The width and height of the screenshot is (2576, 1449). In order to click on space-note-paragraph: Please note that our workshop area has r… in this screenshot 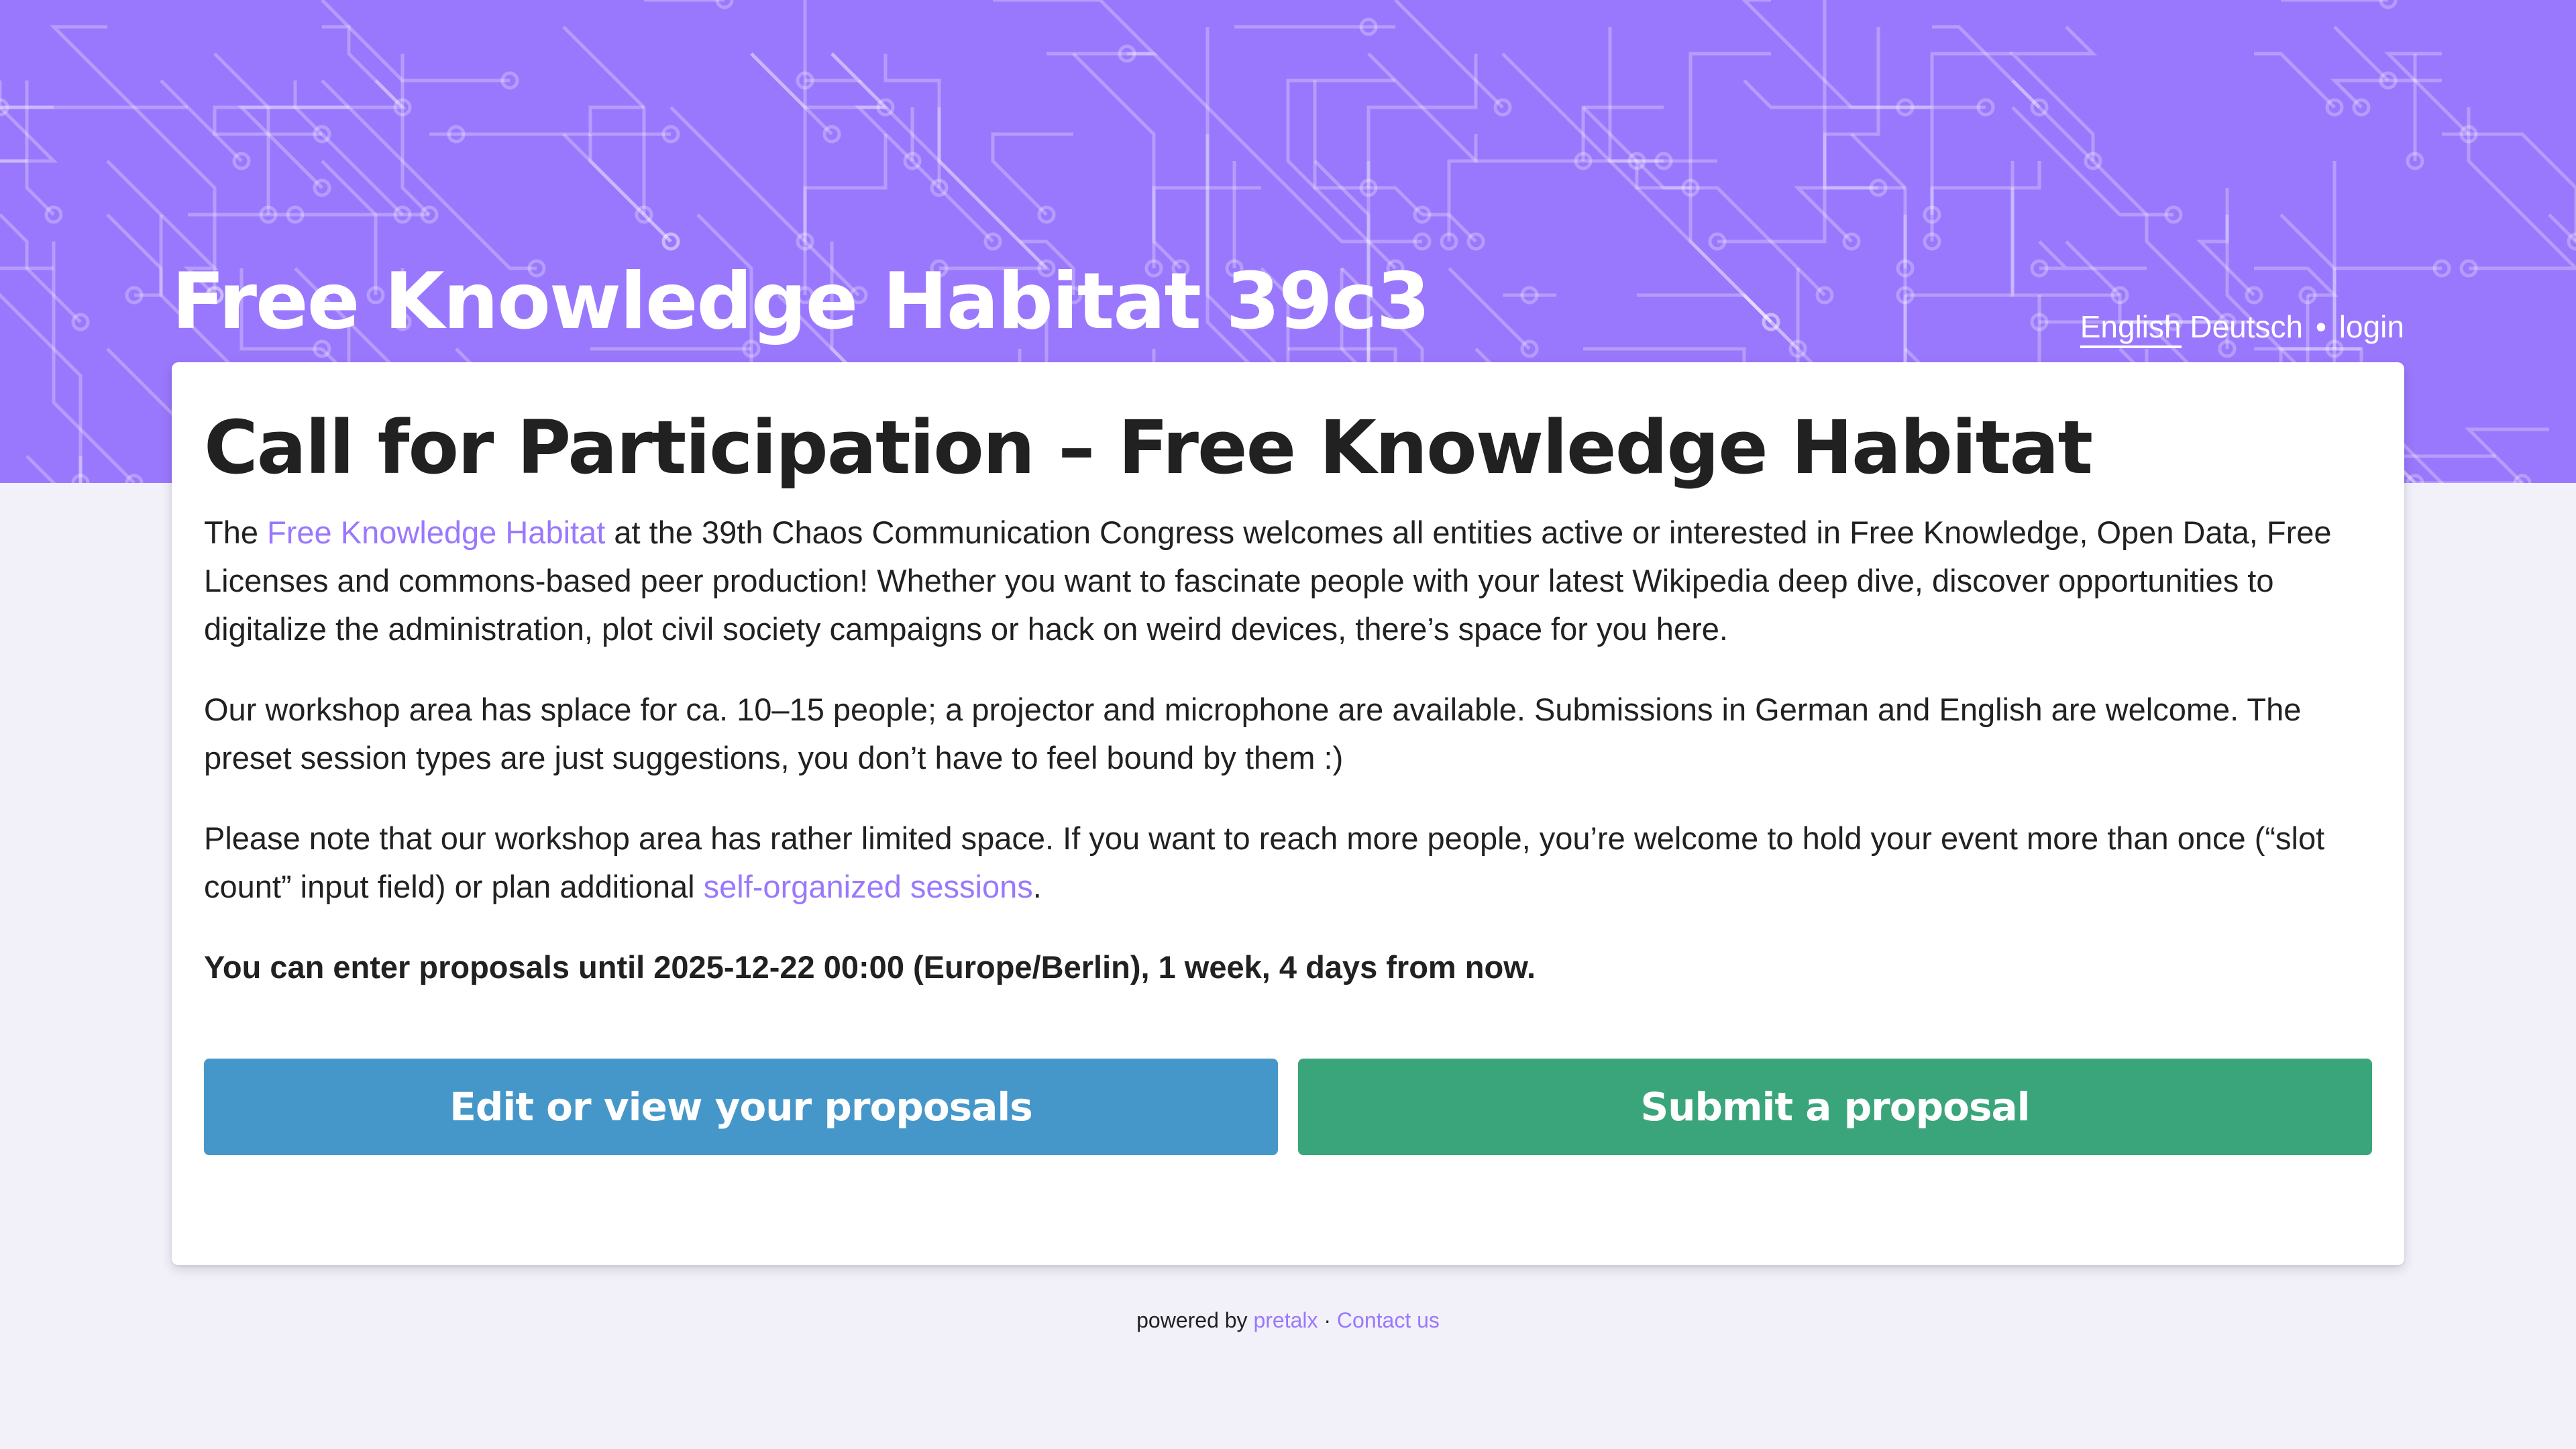, I will do `click(1264, 862)`.